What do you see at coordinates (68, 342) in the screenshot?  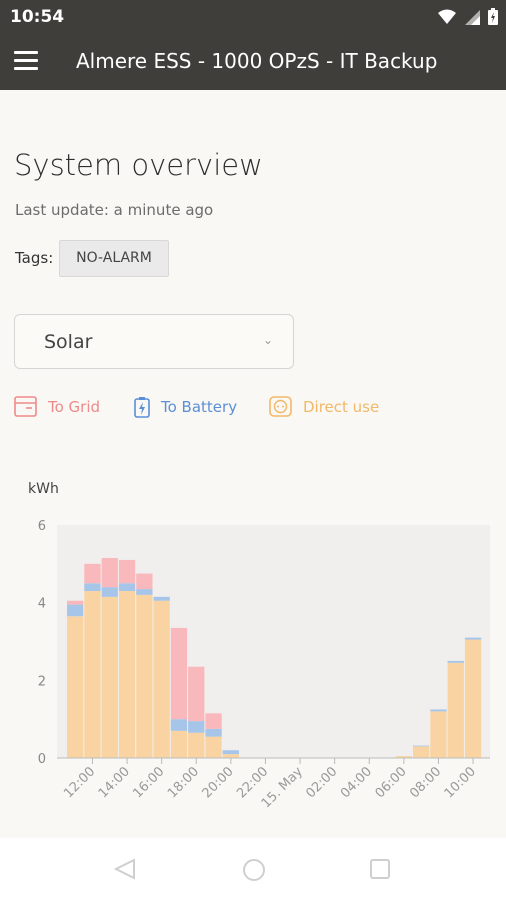 I see `source-select-value: Solar` at bounding box center [68, 342].